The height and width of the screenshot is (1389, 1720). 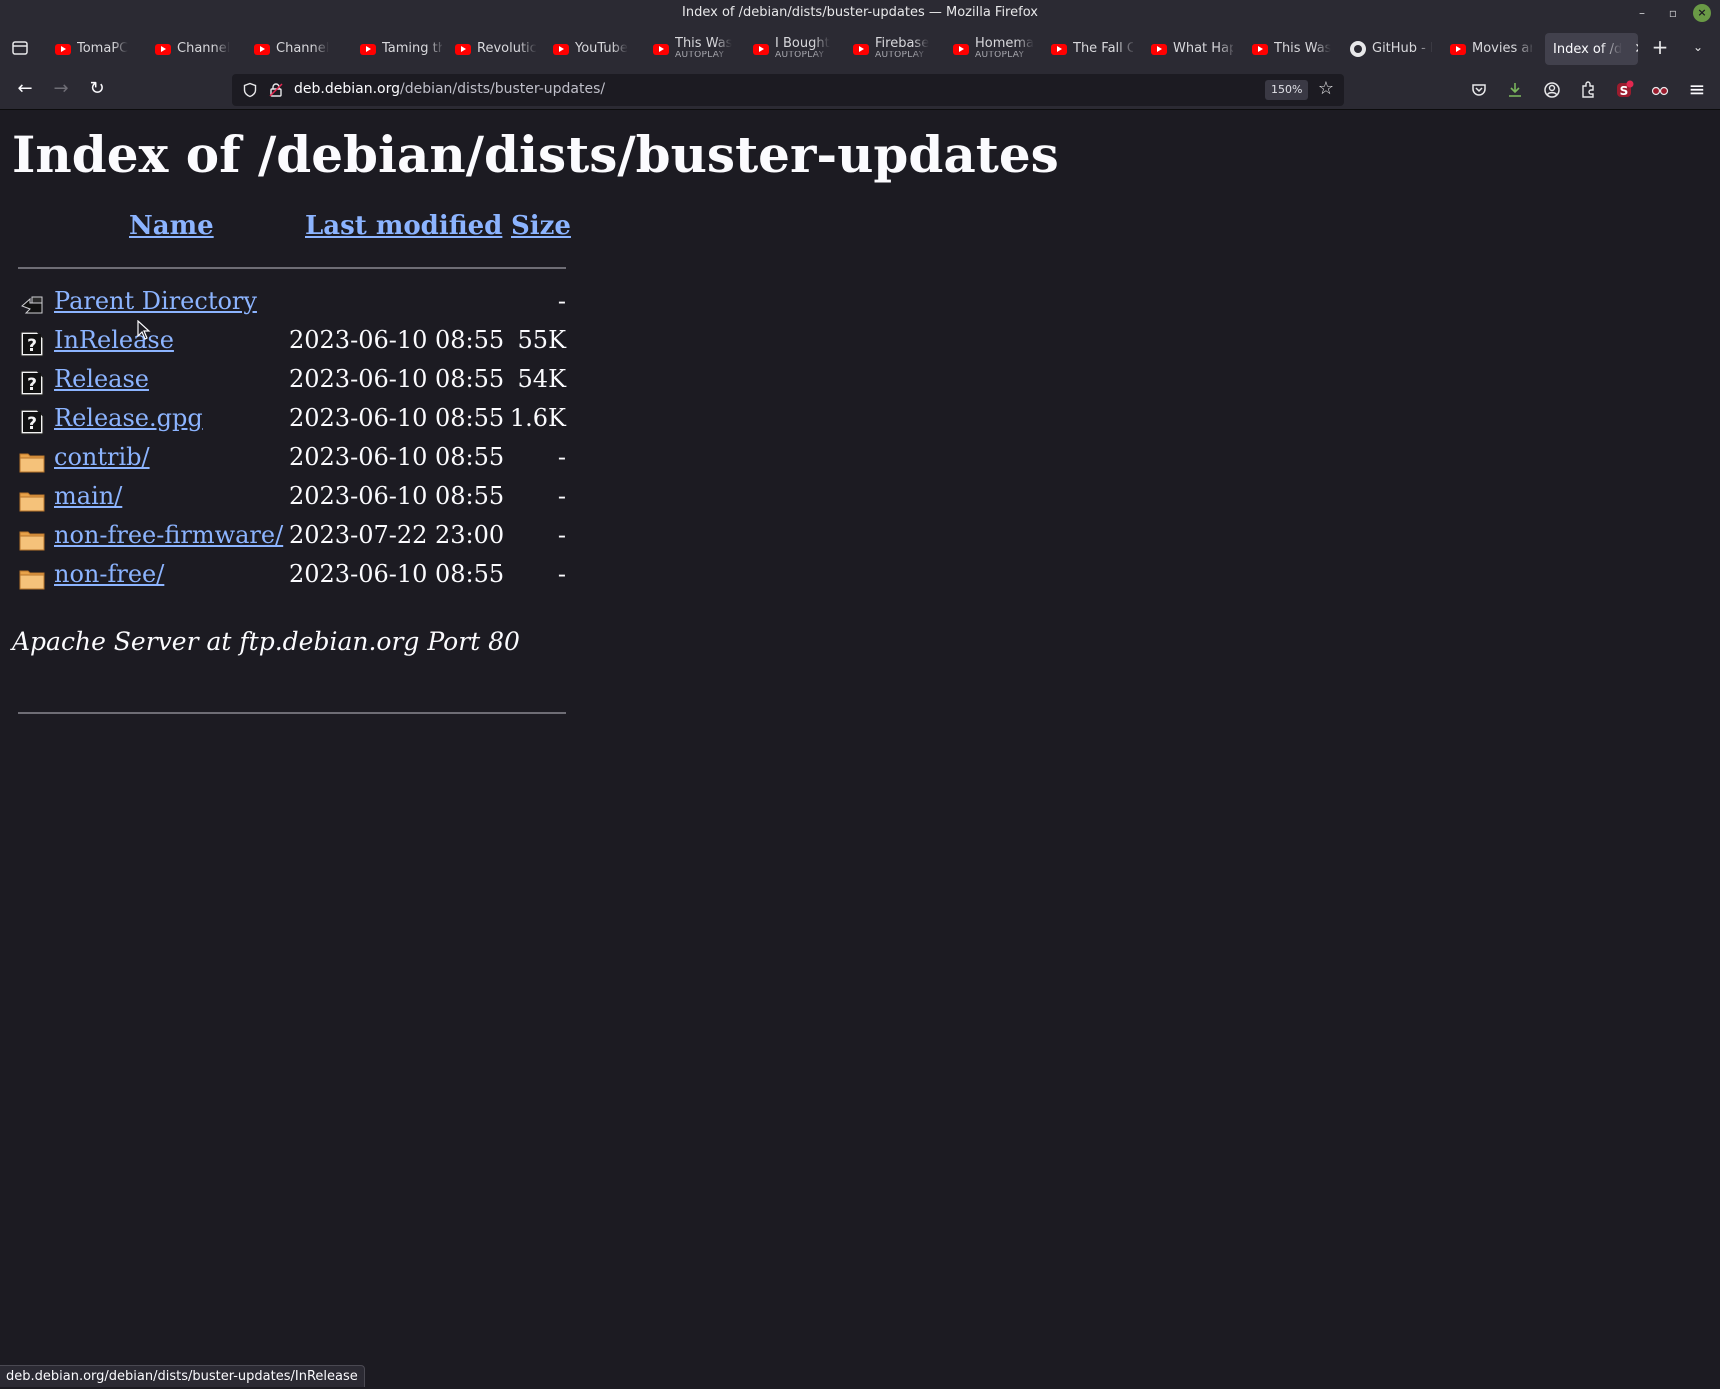 I want to click on tab-labels: I Bought AUTOPLAY, so click(x=802, y=48).